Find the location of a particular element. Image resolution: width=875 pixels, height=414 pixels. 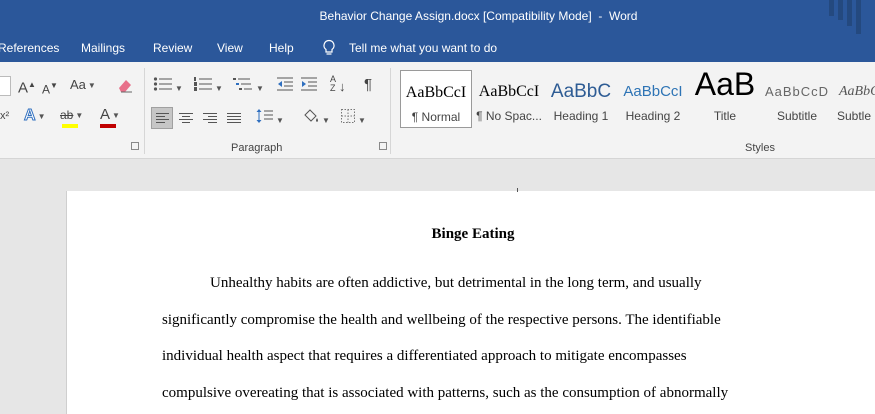

decrease-indent-icon is located at coordinates (285, 84).